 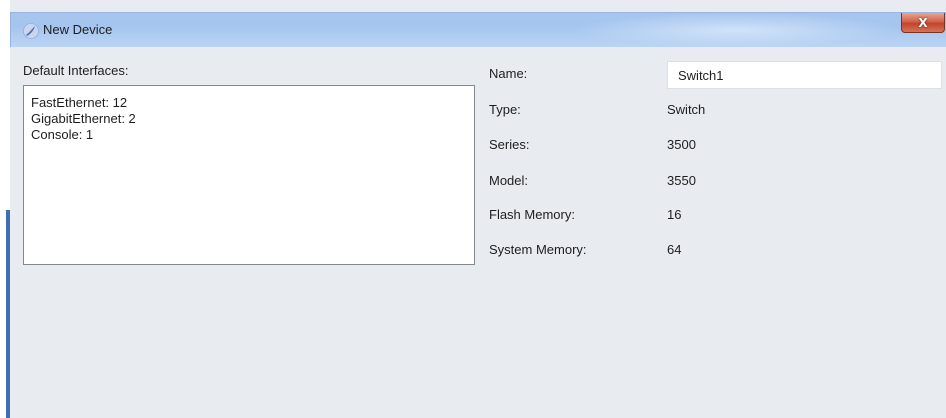 What do you see at coordinates (674, 214) in the screenshot?
I see `flash-memory-value: 16` at bounding box center [674, 214].